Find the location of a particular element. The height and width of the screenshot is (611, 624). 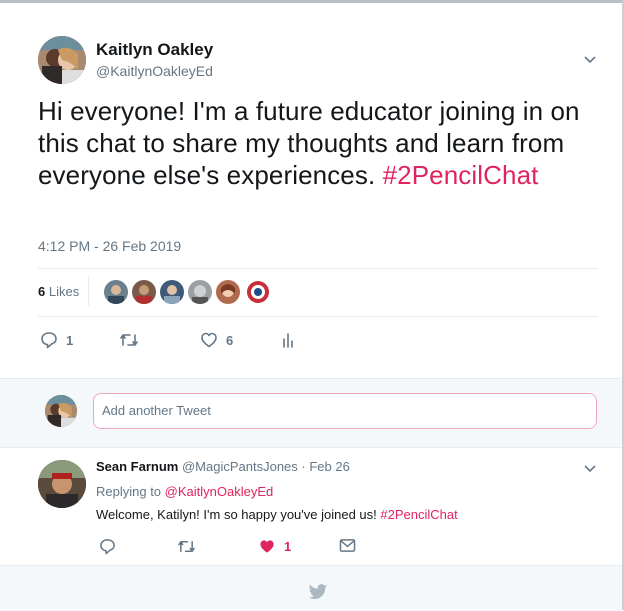

replying-to-label: Replying to is located at coordinates (129, 491).